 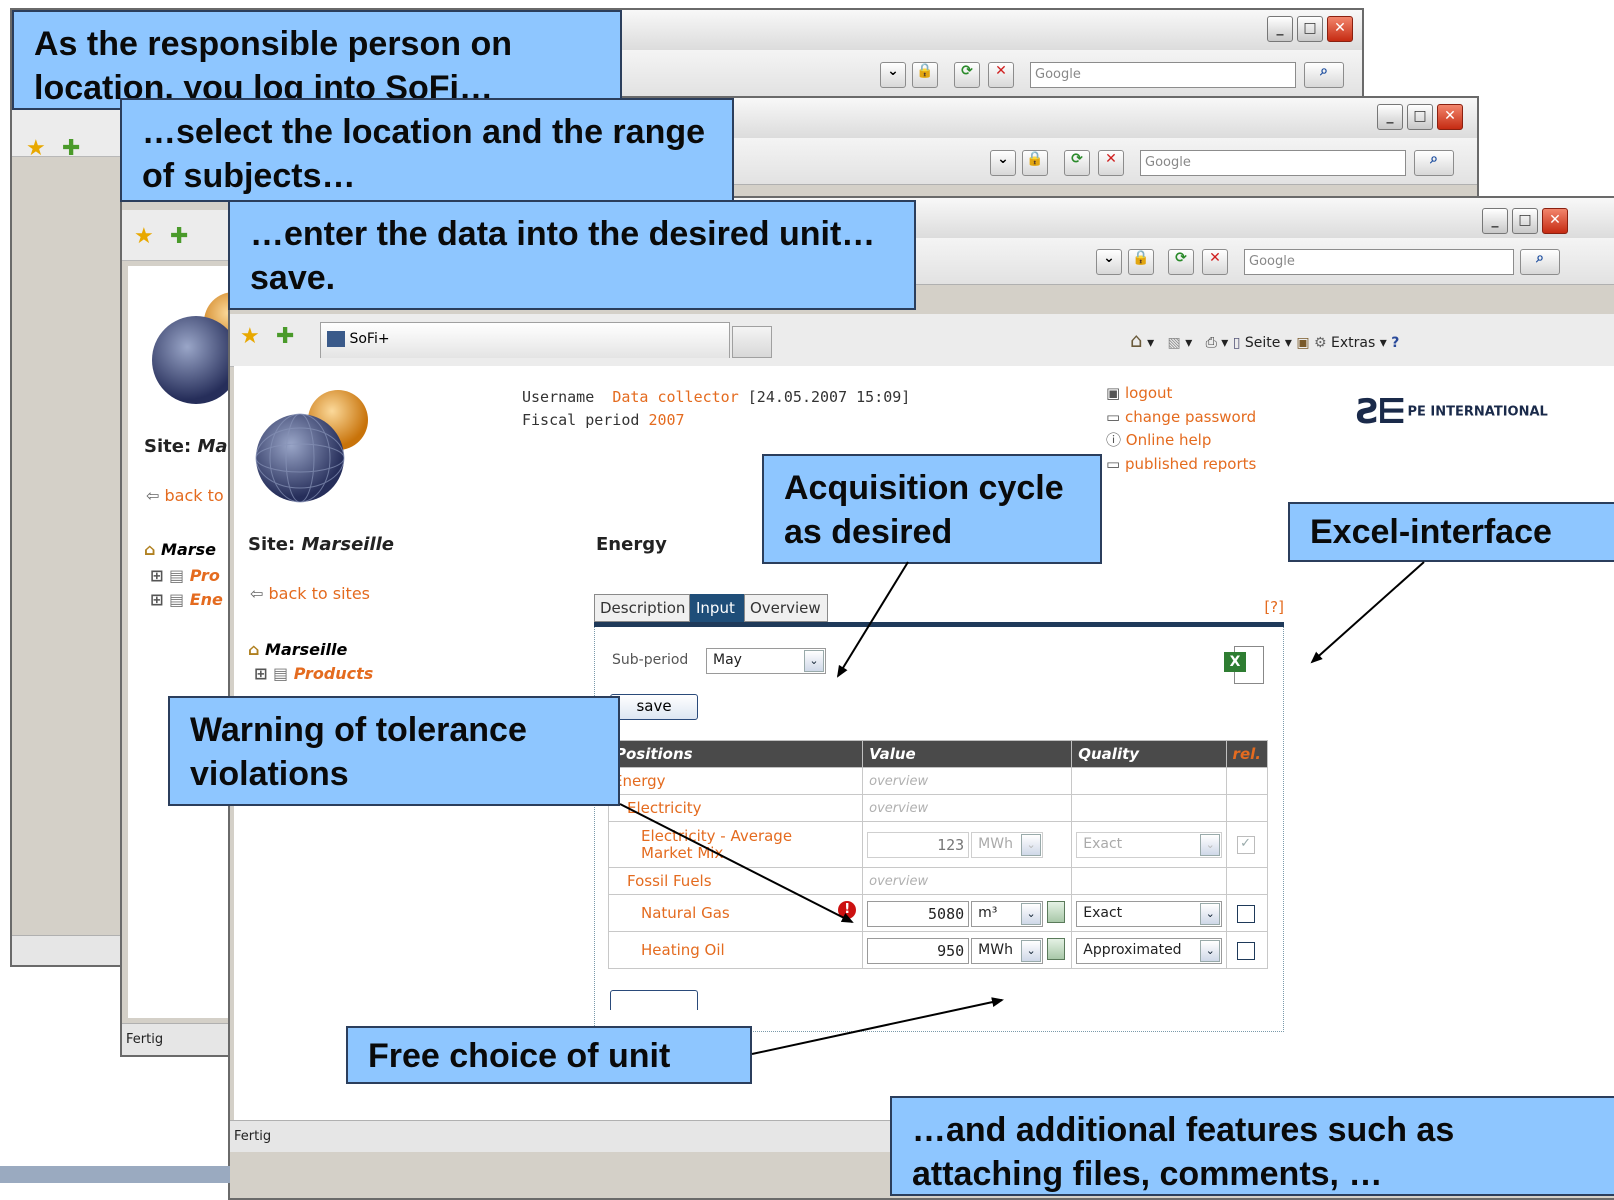 What do you see at coordinates (1247, 754) in the screenshot?
I see `column-header: rel.` at bounding box center [1247, 754].